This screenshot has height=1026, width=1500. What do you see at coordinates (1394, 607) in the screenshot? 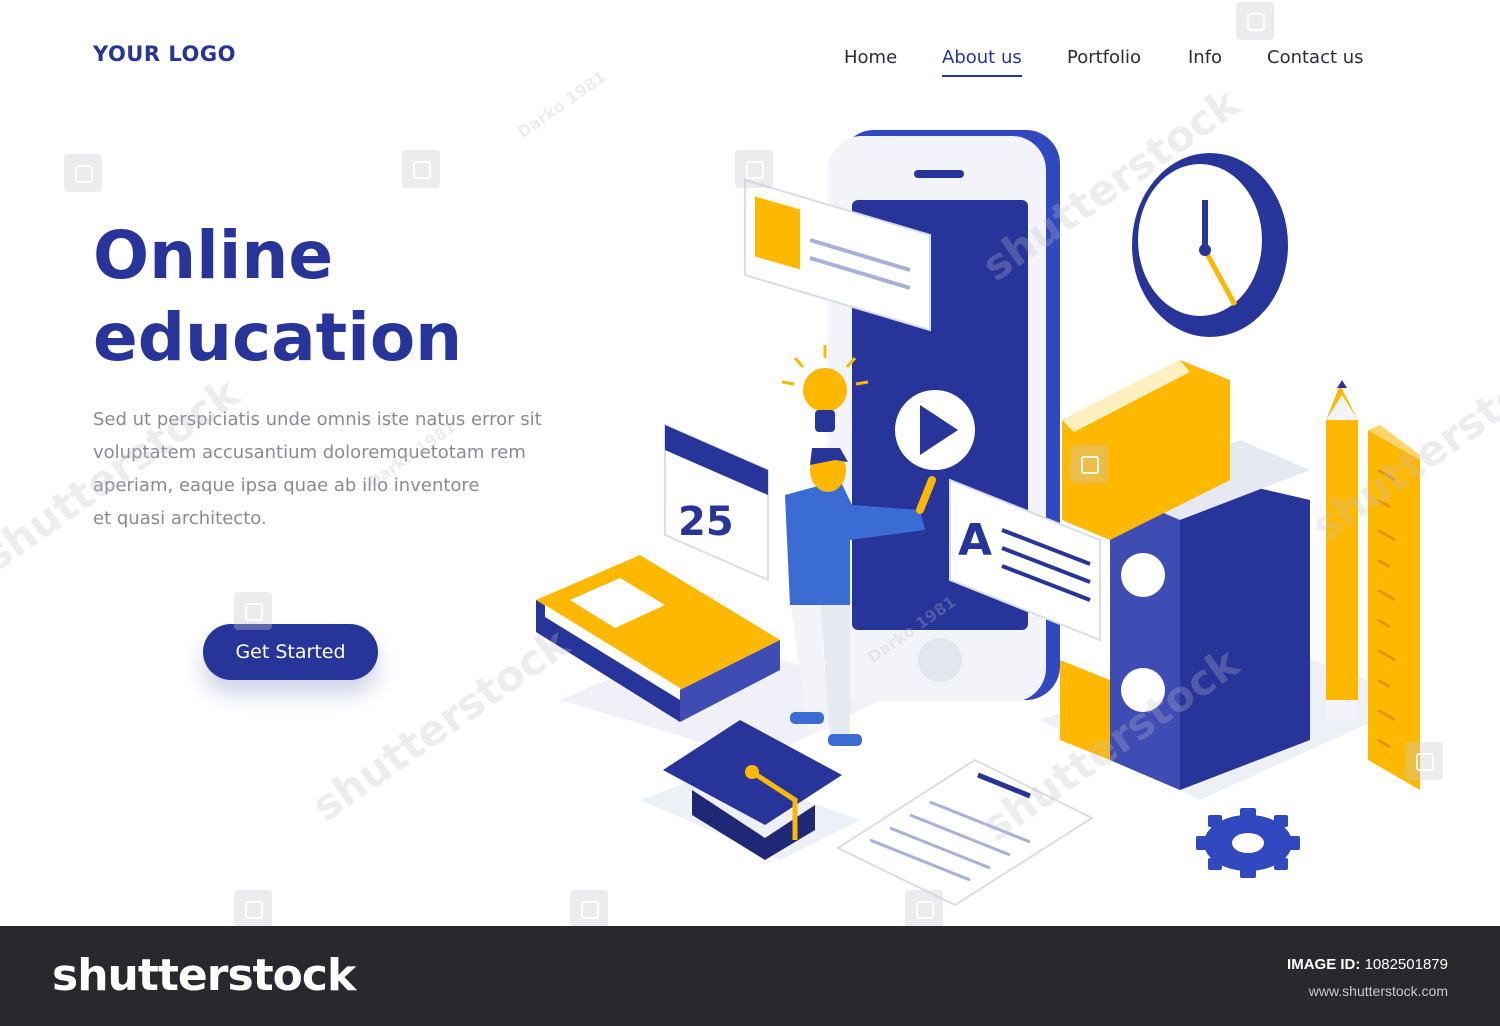
I see `ruler-icon` at bounding box center [1394, 607].